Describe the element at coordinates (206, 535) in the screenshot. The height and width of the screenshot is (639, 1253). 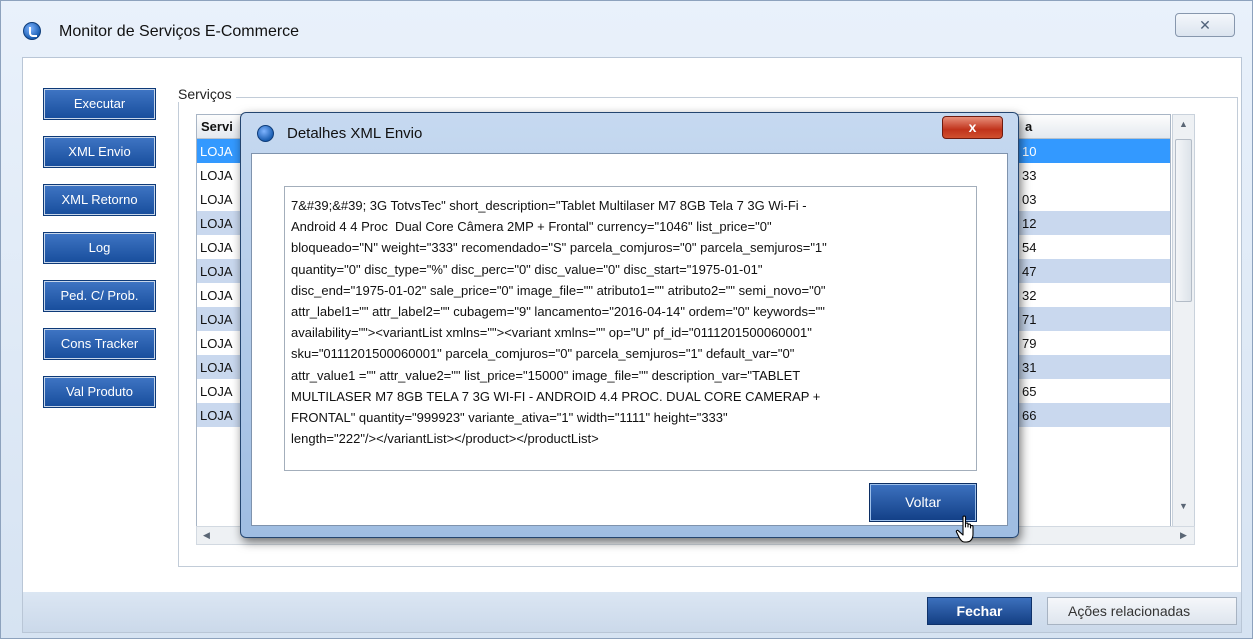
I see `scroll-left-icon: ◀` at that location.